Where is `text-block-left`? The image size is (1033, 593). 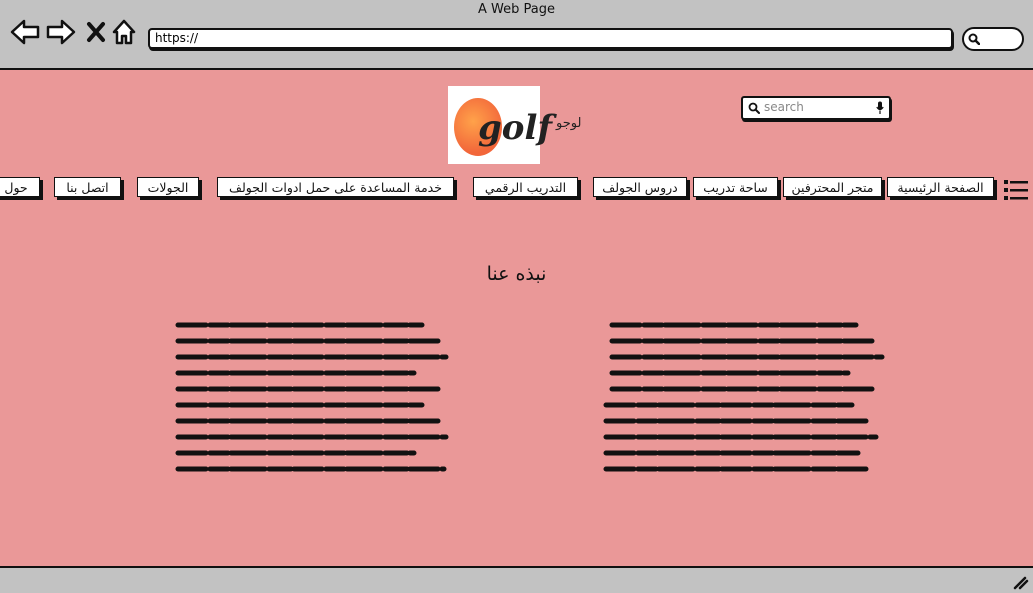 text-block-left is located at coordinates (312, 397).